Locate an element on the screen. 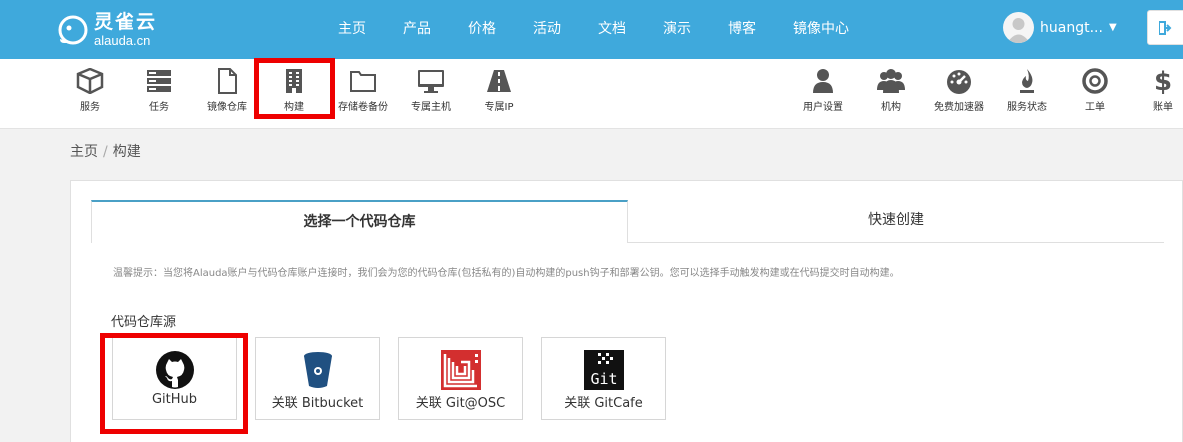 This screenshot has width=1183, height=442. tool-billing: $ 账单 is located at coordinates (1155, 94).